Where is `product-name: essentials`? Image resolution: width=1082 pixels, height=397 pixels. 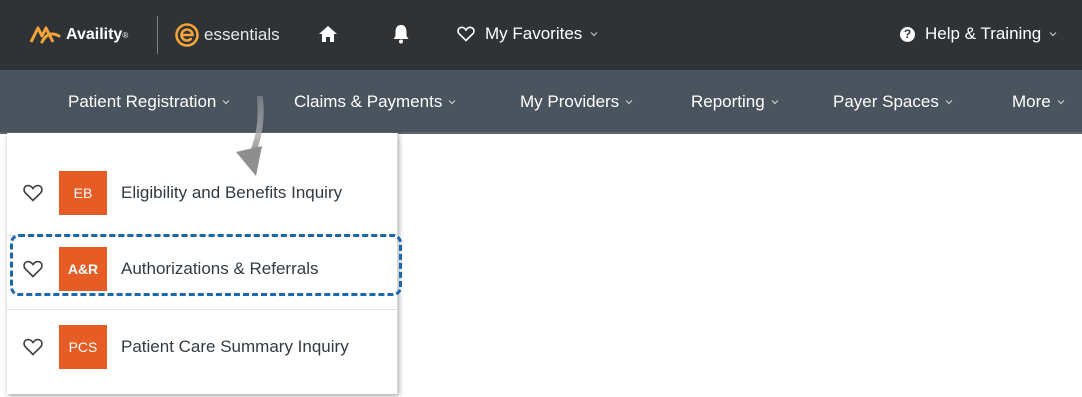 product-name: essentials is located at coordinates (242, 34).